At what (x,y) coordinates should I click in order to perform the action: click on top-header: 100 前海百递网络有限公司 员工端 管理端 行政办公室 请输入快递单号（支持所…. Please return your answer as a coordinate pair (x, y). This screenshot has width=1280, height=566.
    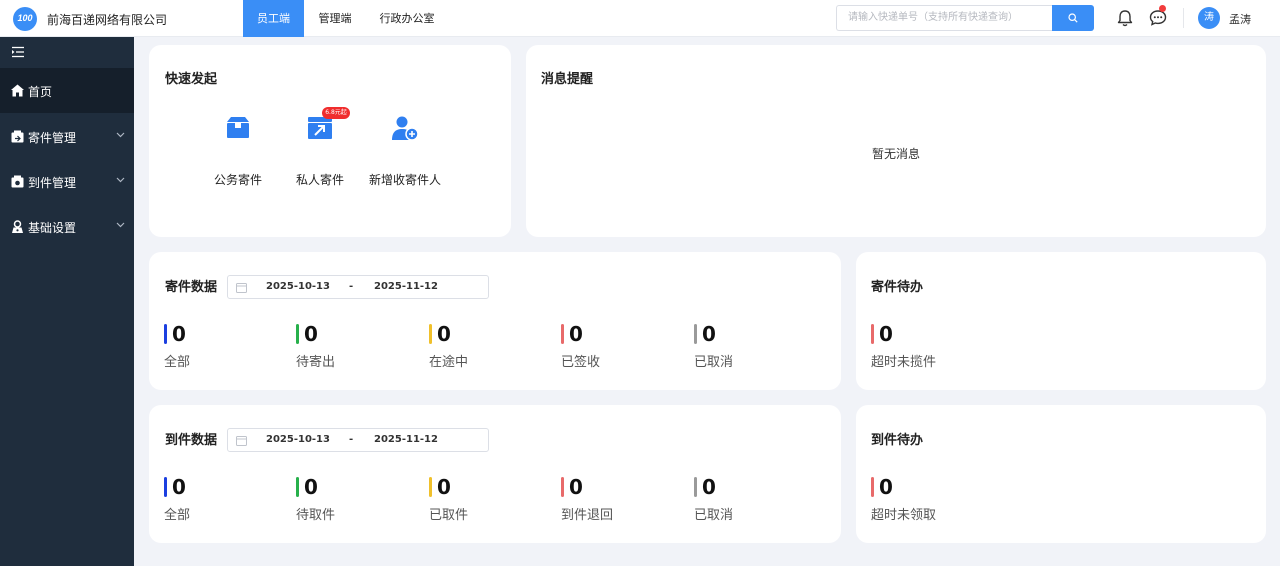
    Looking at the image, I should click on (640, 18).